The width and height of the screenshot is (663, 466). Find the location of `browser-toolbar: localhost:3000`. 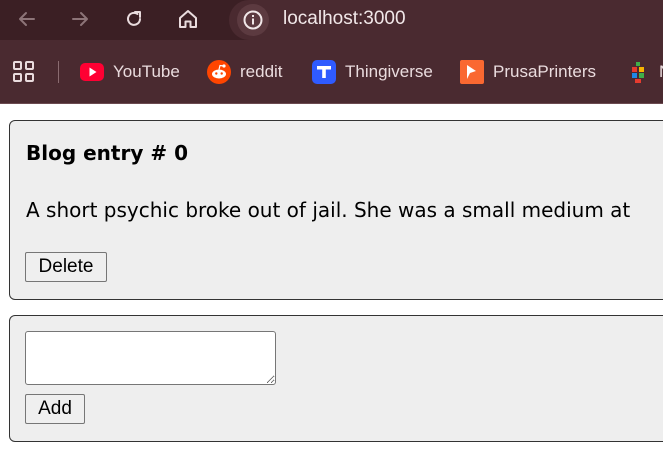

browser-toolbar: localhost:3000 is located at coordinates (331, 20).